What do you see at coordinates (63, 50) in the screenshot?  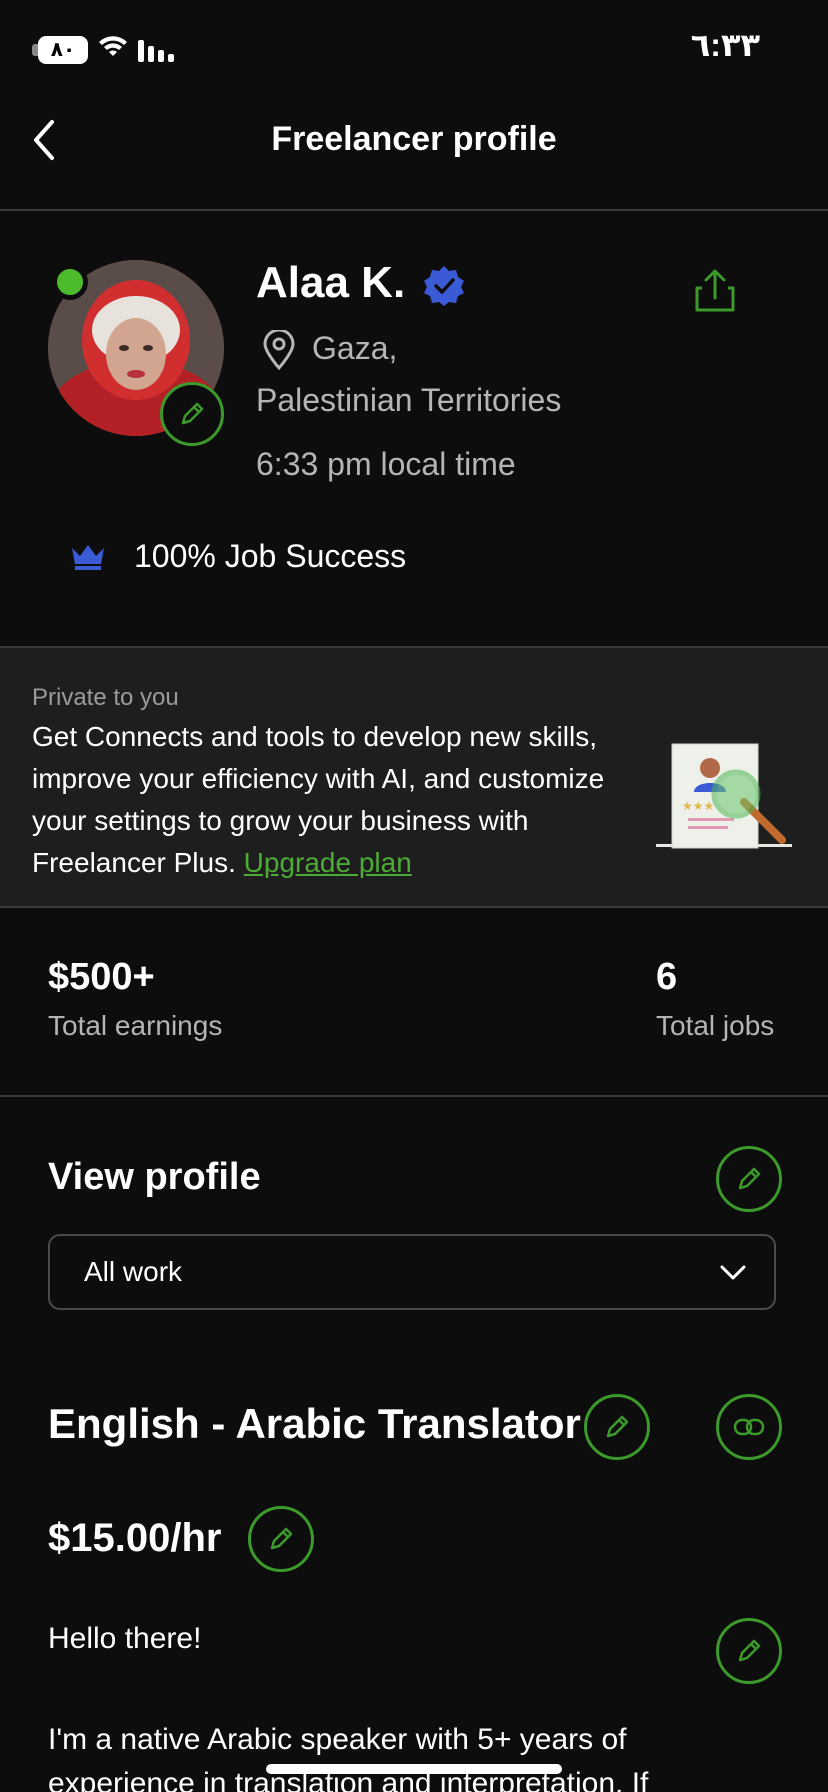 I see `battery-indicator: ٨٠` at bounding box center [63, 50].